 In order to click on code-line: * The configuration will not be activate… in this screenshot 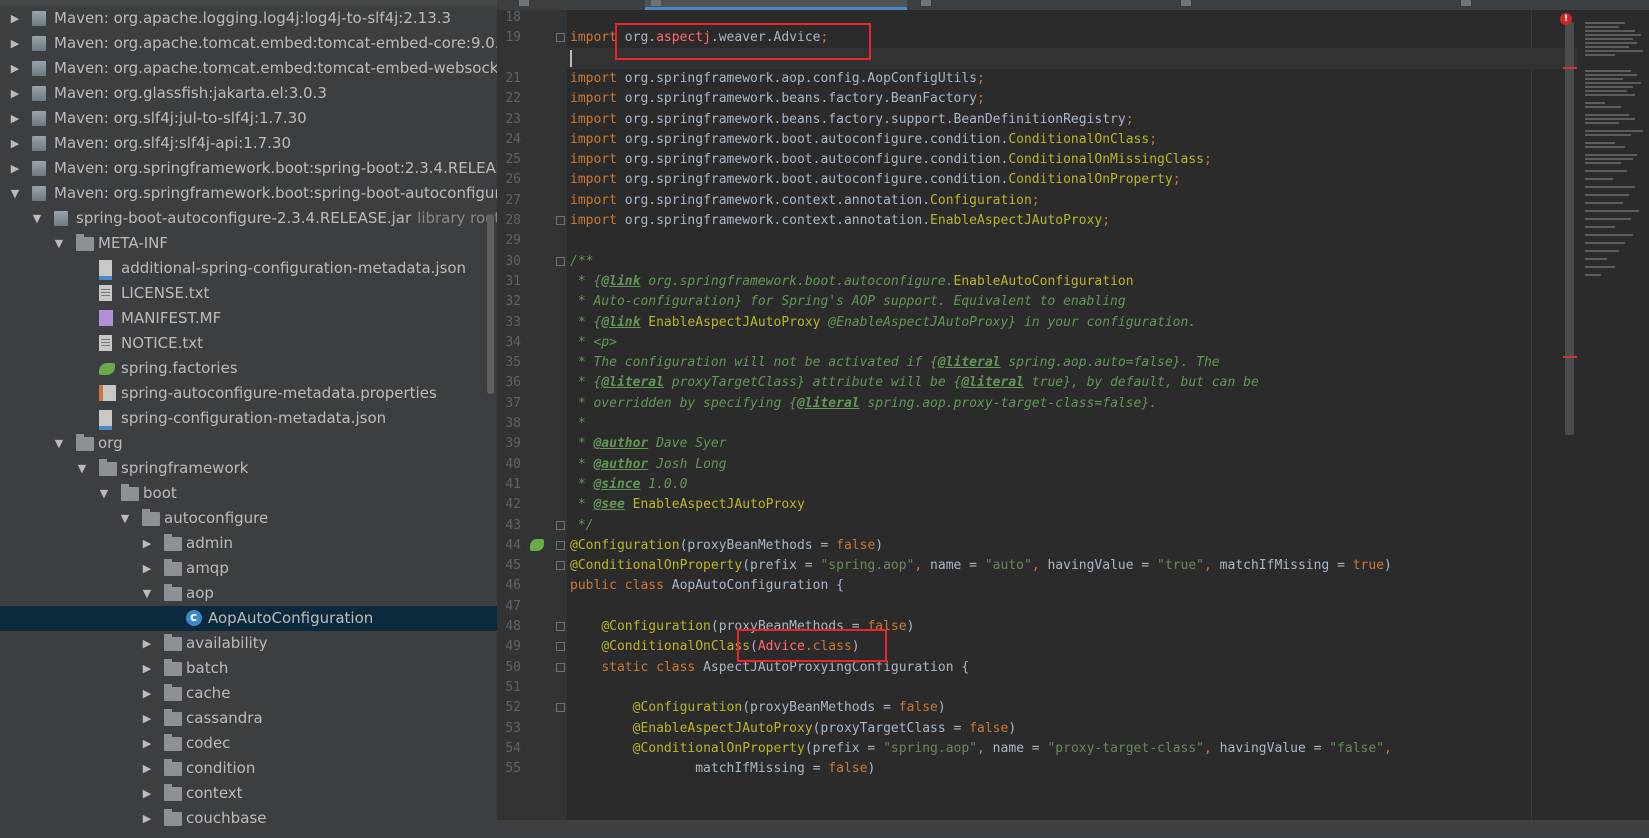, I will do `click(895, 362)`.